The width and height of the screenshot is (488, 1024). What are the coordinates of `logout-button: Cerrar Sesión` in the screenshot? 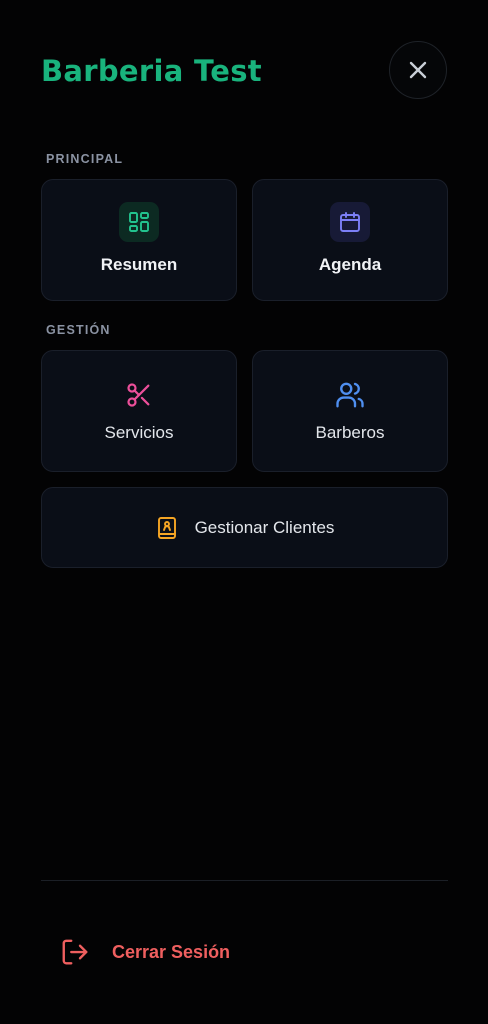 It's located at (145, 952).